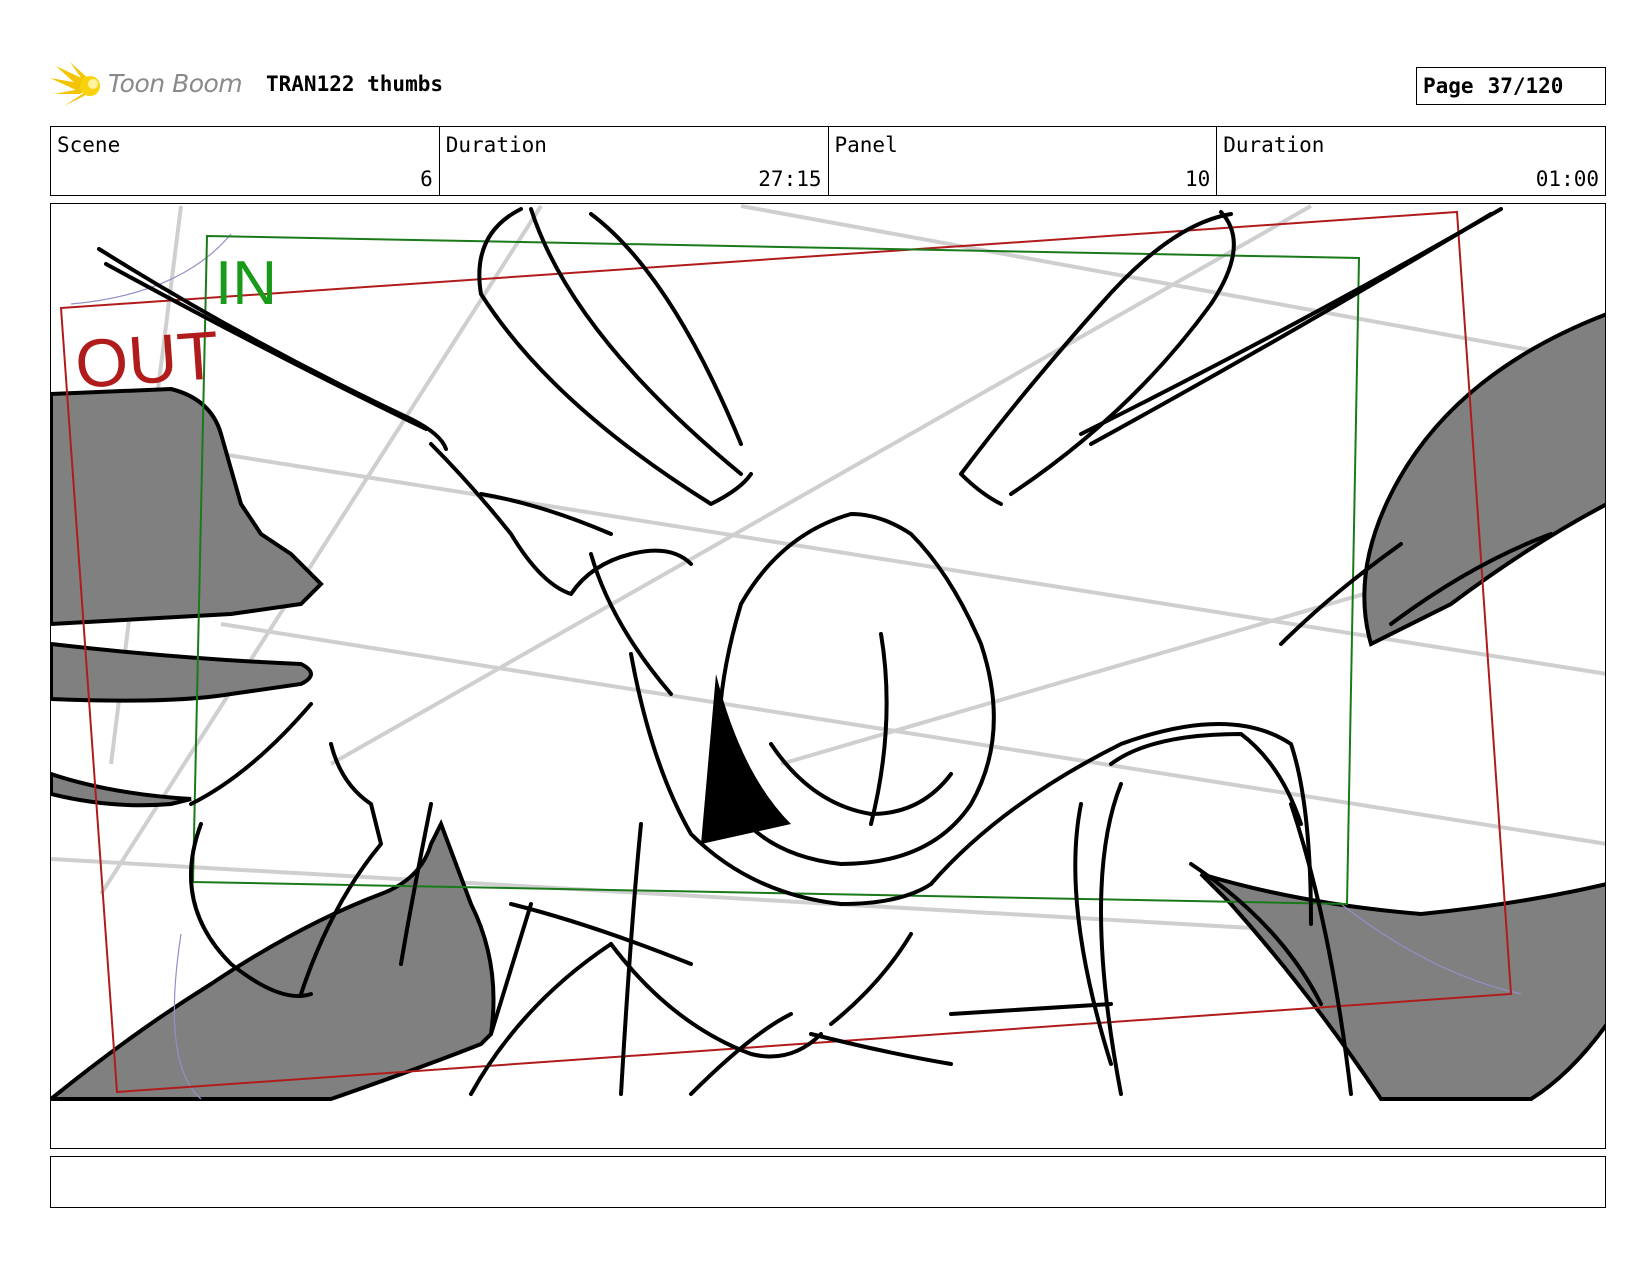 The width and height of the screenshot is (1648, 1276). What do you see at coordinates (1411, 161) in the screenshot?
I see `panel-duration-cell: Duration 01:00` at bounding box center [1411, 161].